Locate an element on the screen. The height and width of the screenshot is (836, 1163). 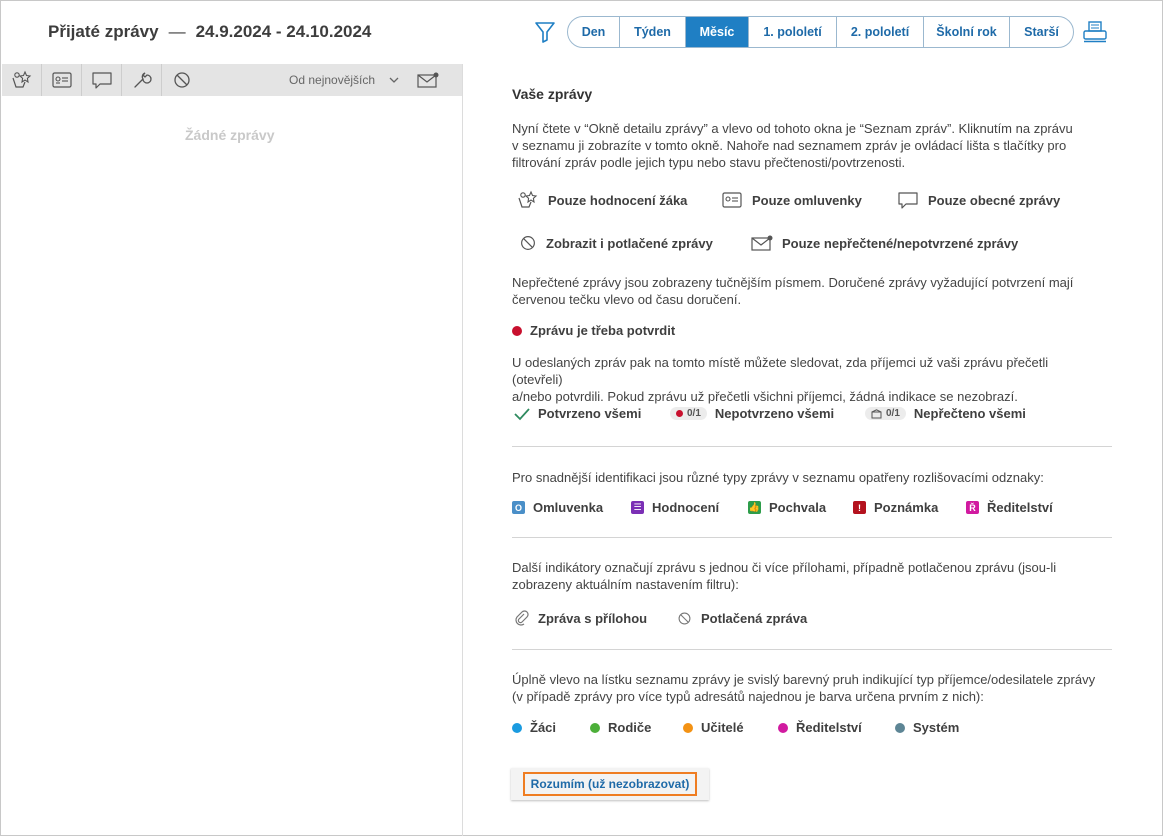
type-omluvenka: O Omluvenka is located at coordinates (557, 507).